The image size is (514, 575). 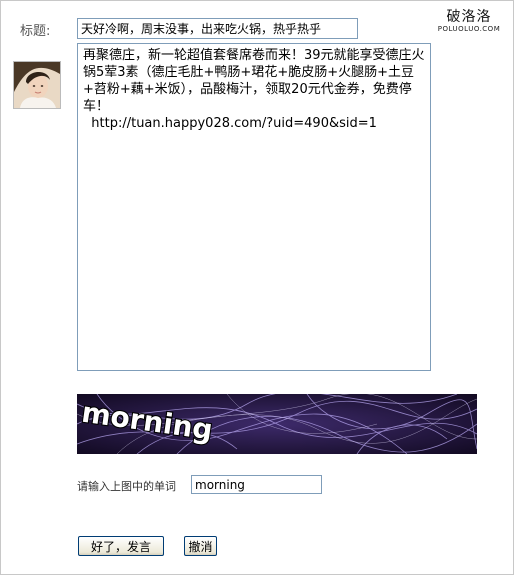 What do you see at coordinates (256, 484) in the screenshot?
I see `captcha-input` at bounding box center [256, 484].